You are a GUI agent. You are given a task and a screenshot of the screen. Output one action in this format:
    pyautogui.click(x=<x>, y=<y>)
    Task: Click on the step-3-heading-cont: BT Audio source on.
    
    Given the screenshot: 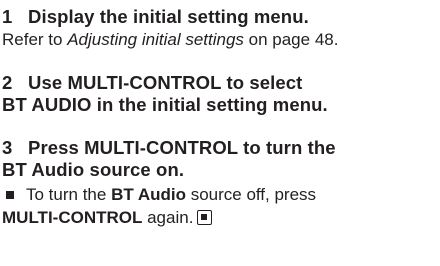 What is the action you would take?
    pyautogui.click(x=216, y=170)
    